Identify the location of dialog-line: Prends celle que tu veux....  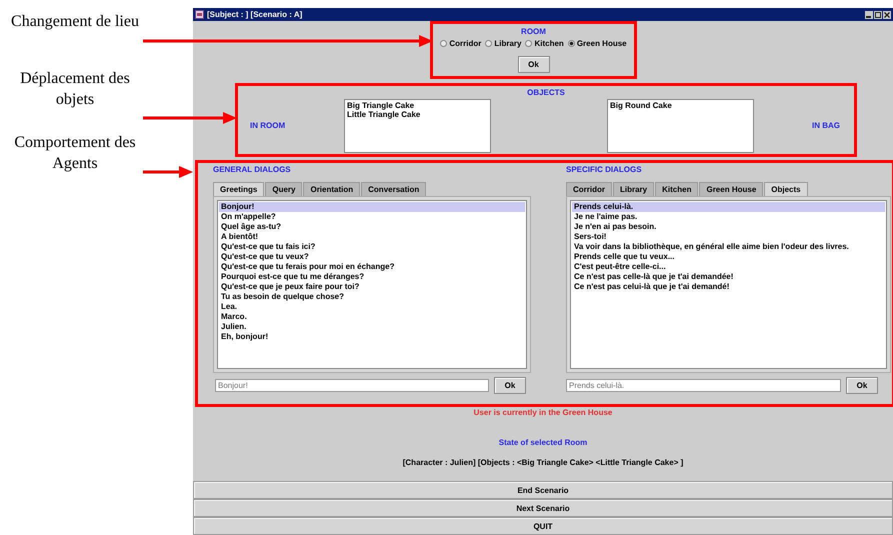
(728, 257).